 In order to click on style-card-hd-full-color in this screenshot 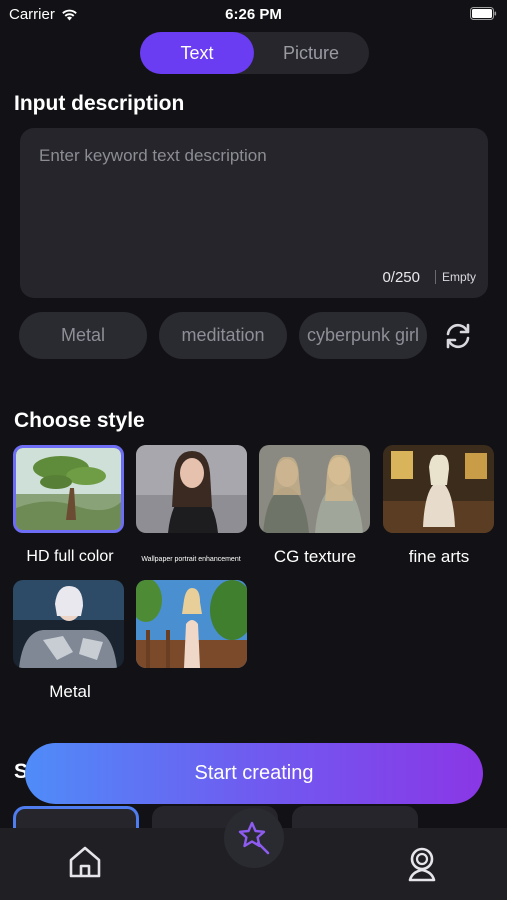, I will do `click(68, 489)`.